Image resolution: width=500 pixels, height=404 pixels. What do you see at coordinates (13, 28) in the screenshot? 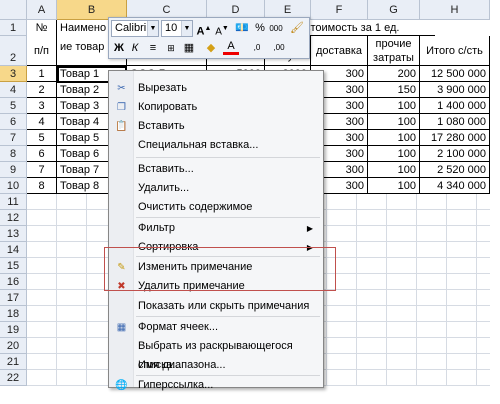
I see `row-header-1: 1` at bounding box center [13, 28].